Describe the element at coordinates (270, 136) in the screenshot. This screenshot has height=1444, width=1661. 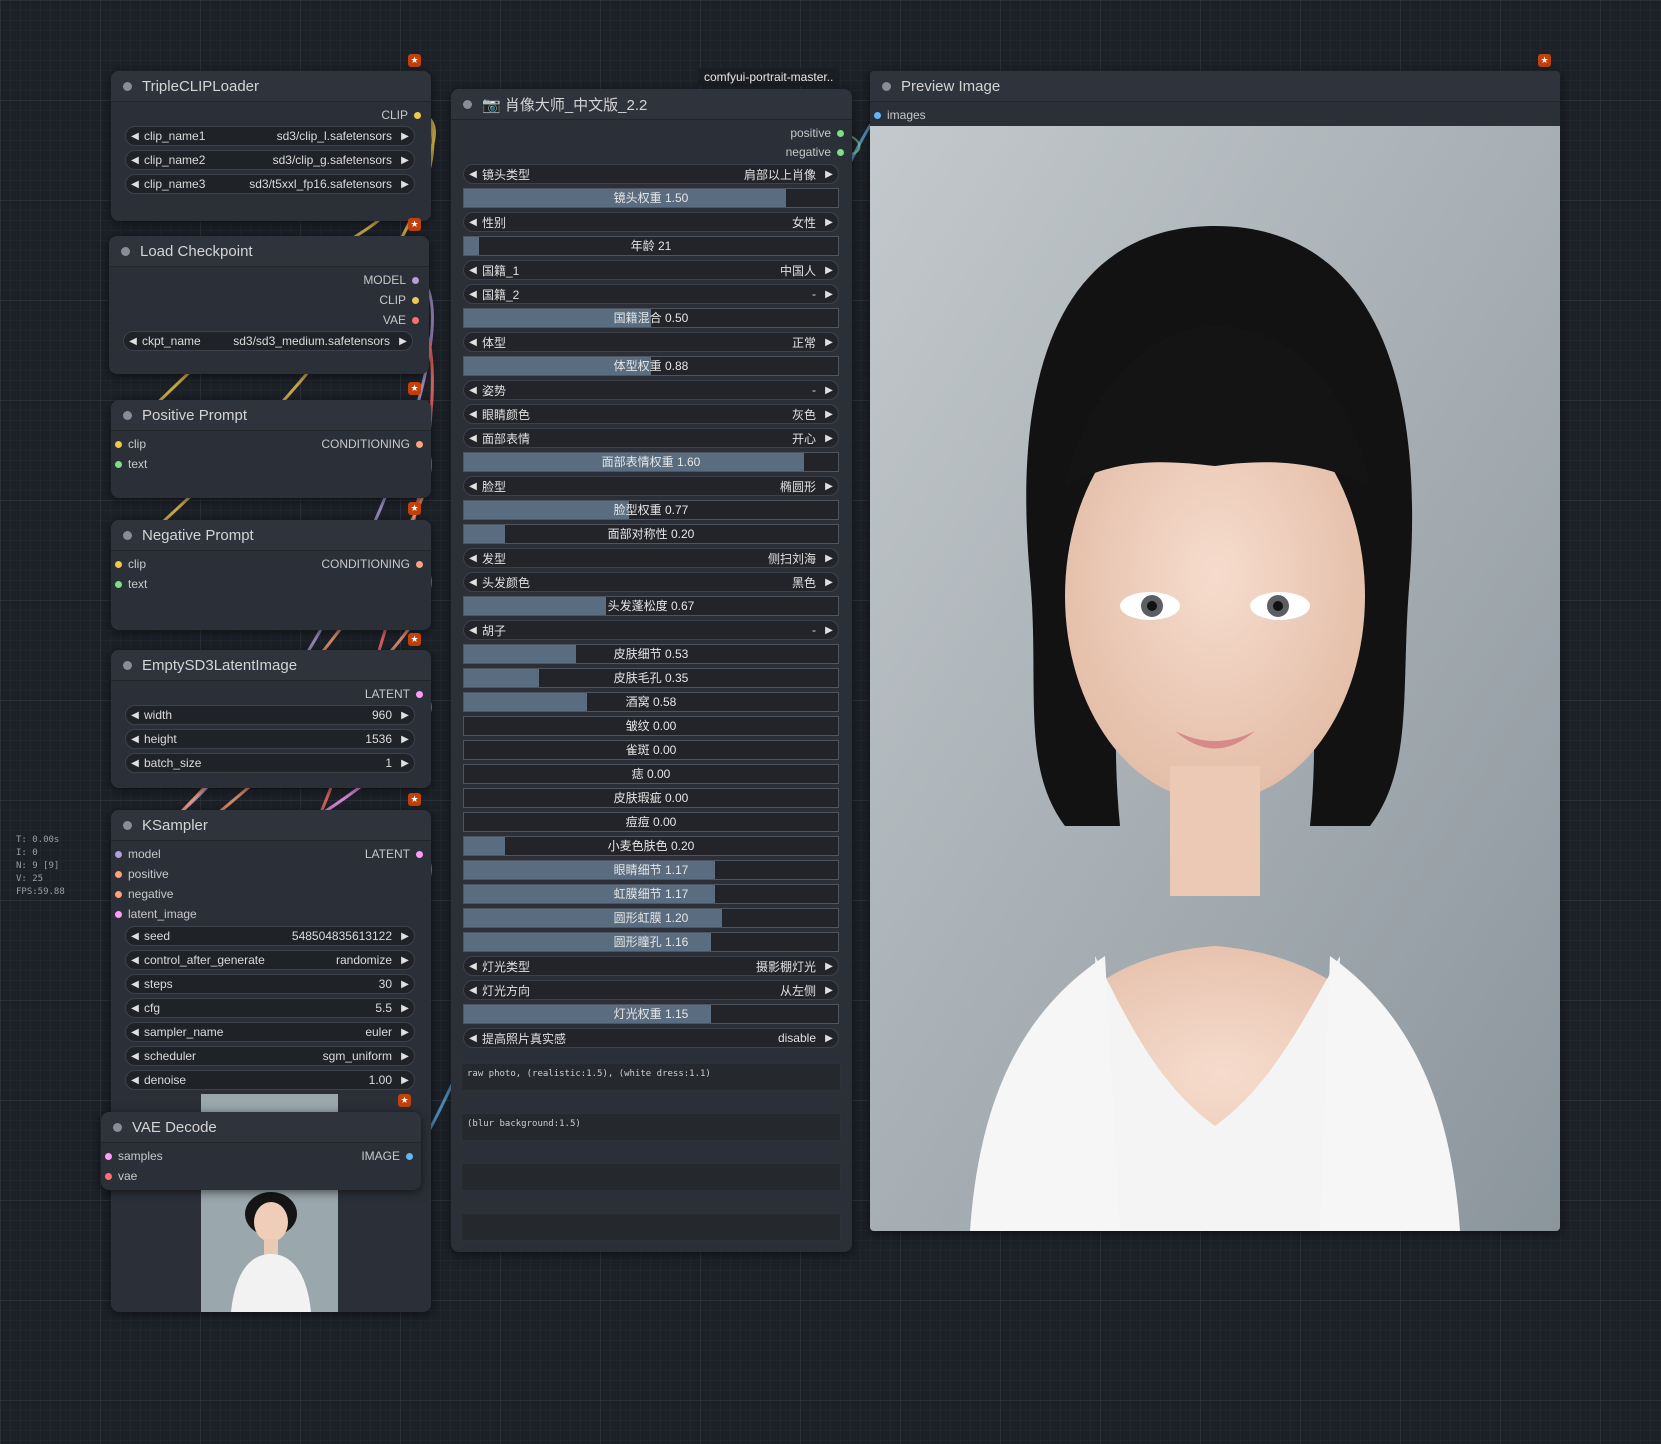
I see `clip-name1-widget: ◀ clip_name1 sd3/clip_l.safetensors ▶` at that location.